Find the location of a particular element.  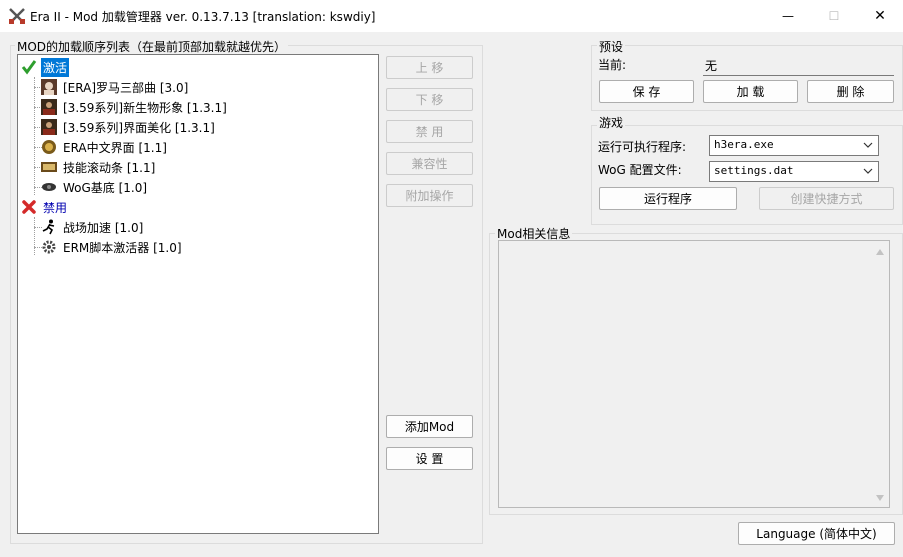

move-up-button: 上 移 is located at coordinates (429, 67).